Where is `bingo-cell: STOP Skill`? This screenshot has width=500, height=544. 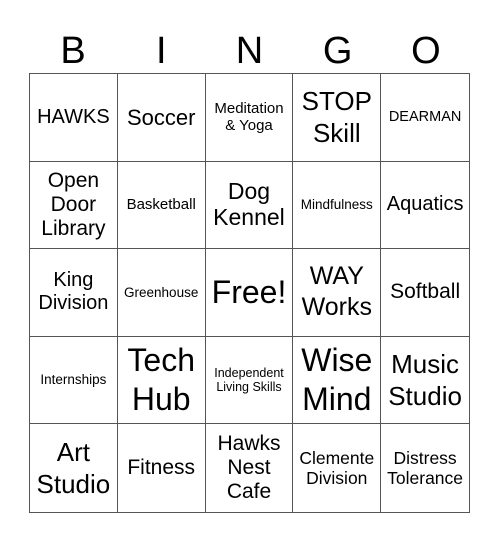
bingo-cell: STOP Skill is located at coordinates (337, 118).